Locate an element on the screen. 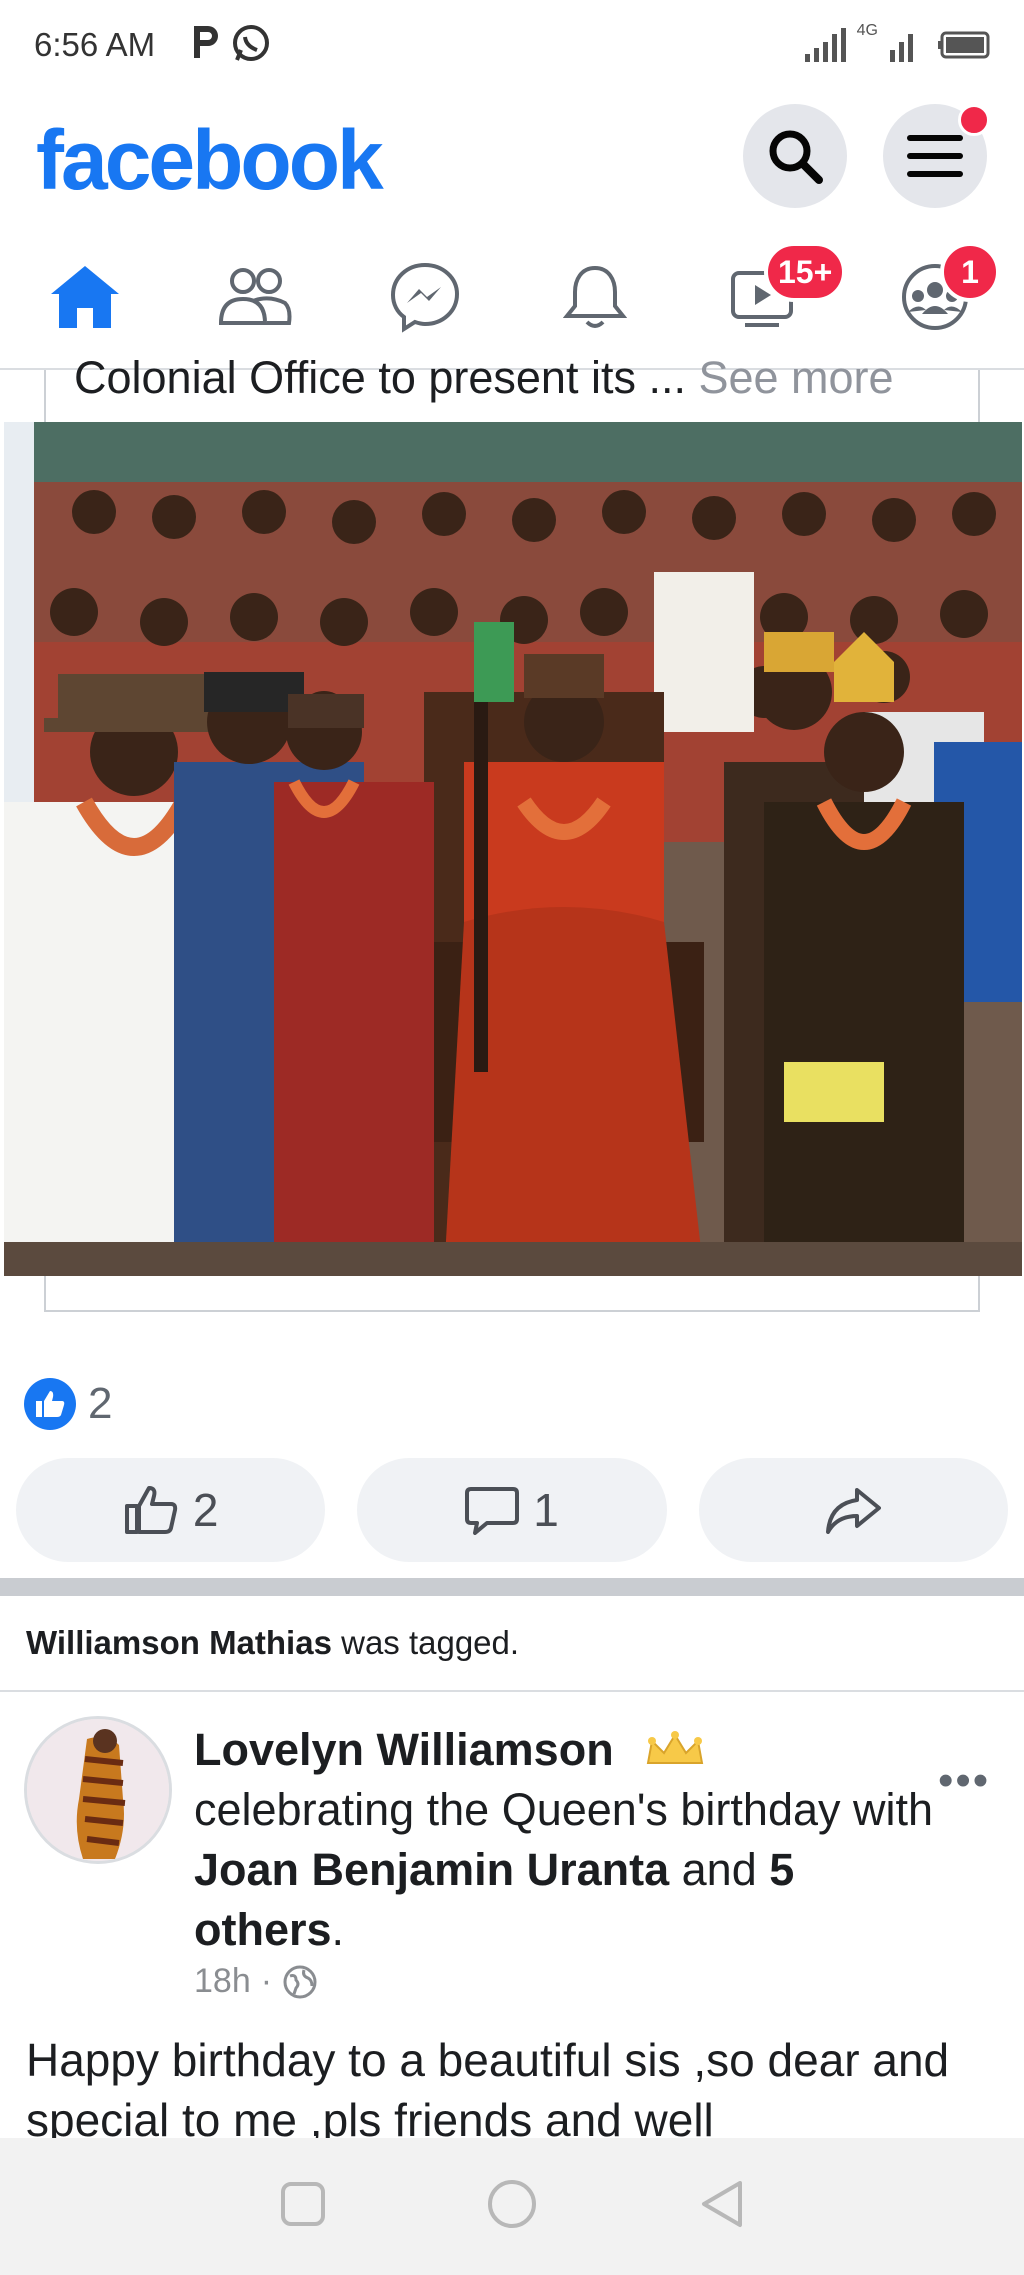  thumbs-up-icon is located at coordinates (151, 1510).